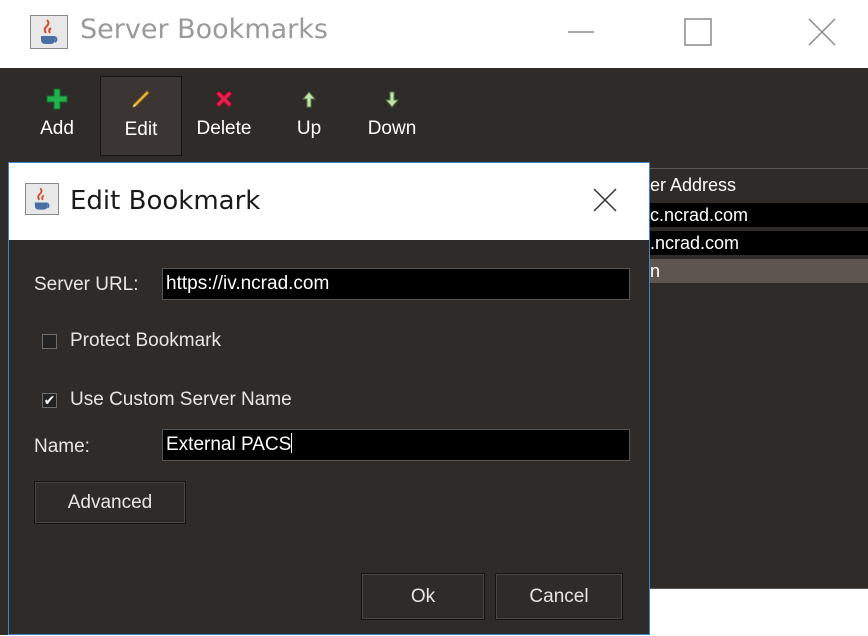 This screenshot has height=636, width=868. What do you see at coordinates (309, 116) in the screenshot?
I see `move-up-button: Up` at bounding box center [309, 116].